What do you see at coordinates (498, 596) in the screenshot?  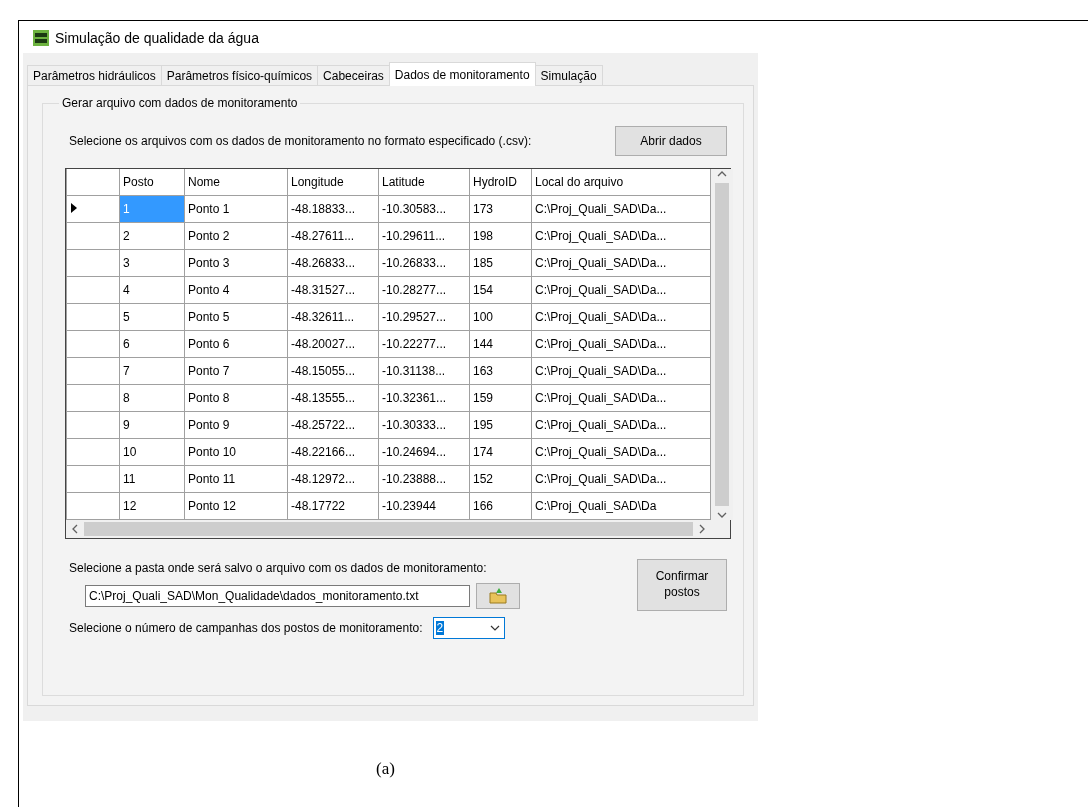 I see `folder-icon` at bounding box center [498, 596].